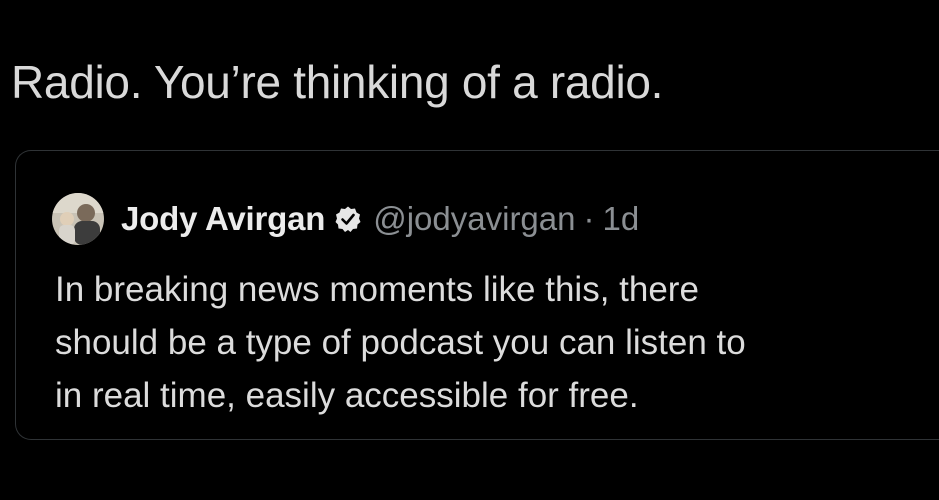  I want to click on author-name: Jody Avirgan, so click(223, 219).